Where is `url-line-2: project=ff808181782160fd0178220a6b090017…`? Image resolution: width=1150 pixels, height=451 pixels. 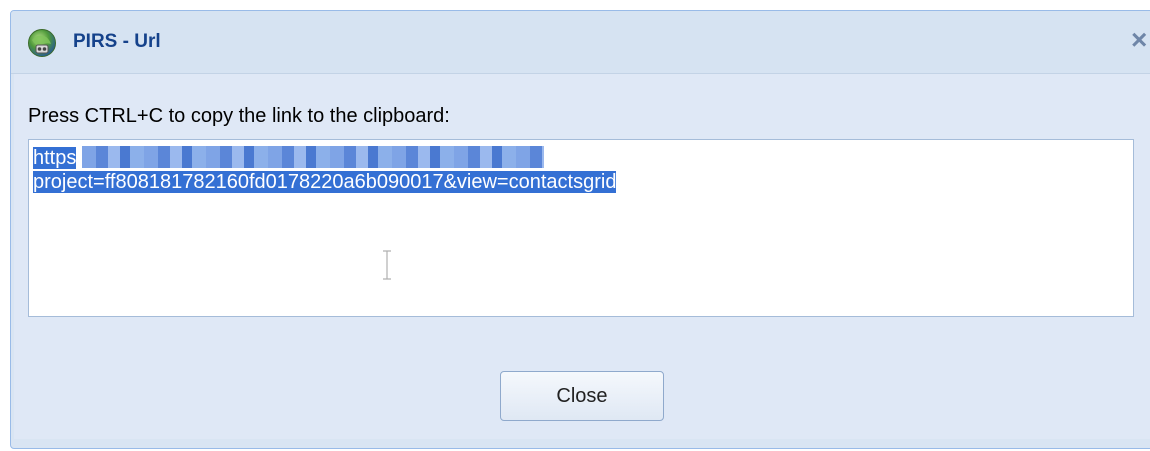
url-line-2: project=ff808181782160fd0178220a6b090017… is located at coordinates (581, 182).